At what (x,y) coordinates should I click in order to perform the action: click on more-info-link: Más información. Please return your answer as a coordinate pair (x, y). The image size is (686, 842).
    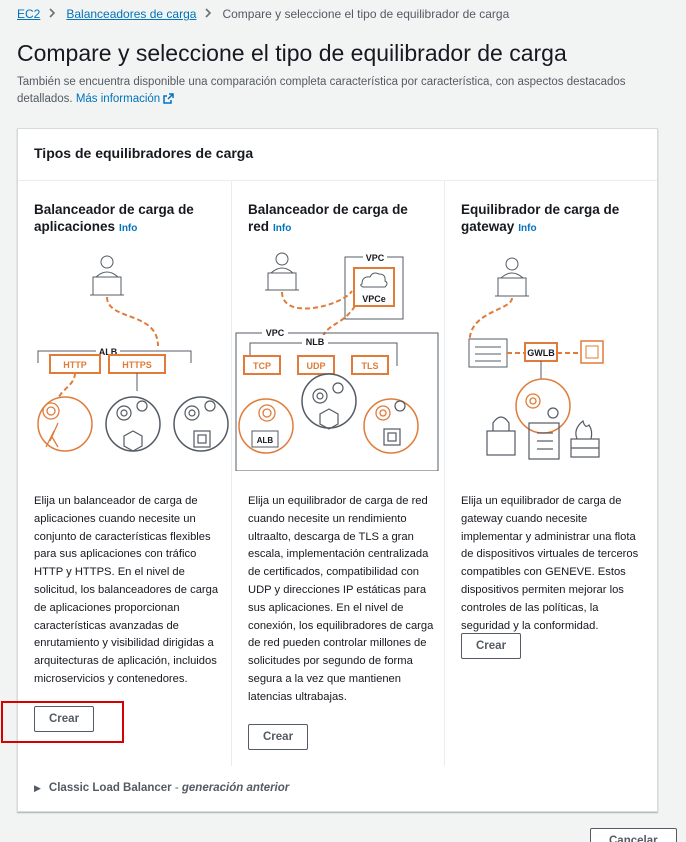
    Looking at the image, I should click on (125, 99).